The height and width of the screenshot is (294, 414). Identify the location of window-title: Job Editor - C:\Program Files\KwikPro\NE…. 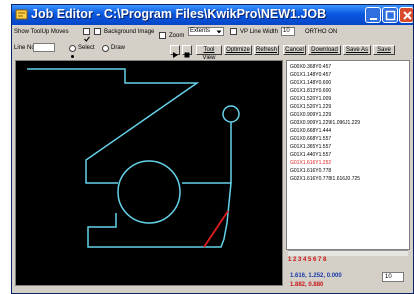
(179, 14).